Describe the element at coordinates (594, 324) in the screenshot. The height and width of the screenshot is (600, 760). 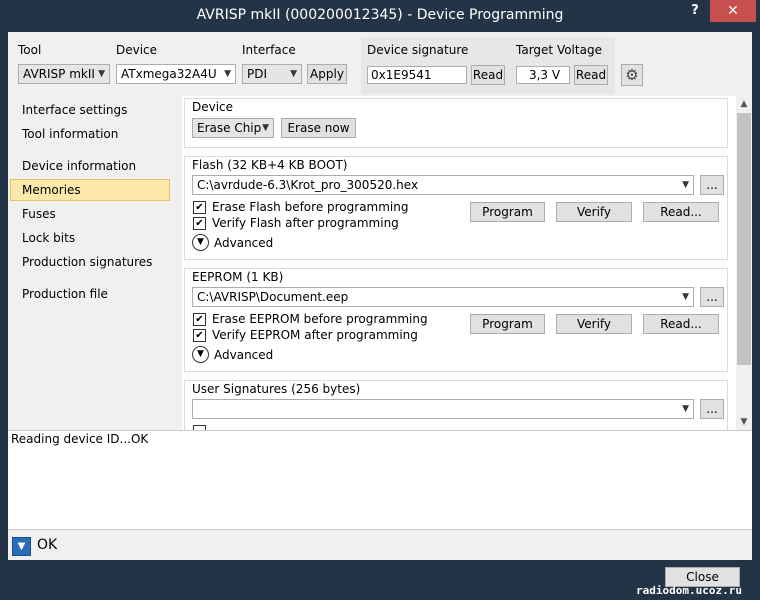
I see `eeprom-verify-button: Verify` at that location.